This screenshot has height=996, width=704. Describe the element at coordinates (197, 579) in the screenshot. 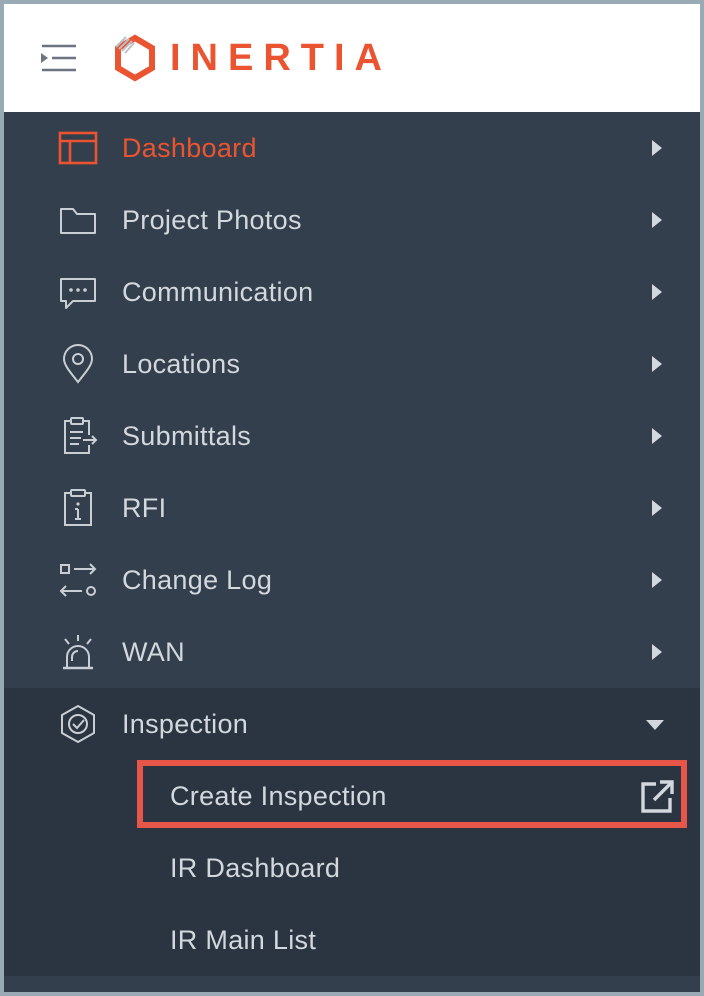

I see `sidebar-item-label: Change Log` at that location.